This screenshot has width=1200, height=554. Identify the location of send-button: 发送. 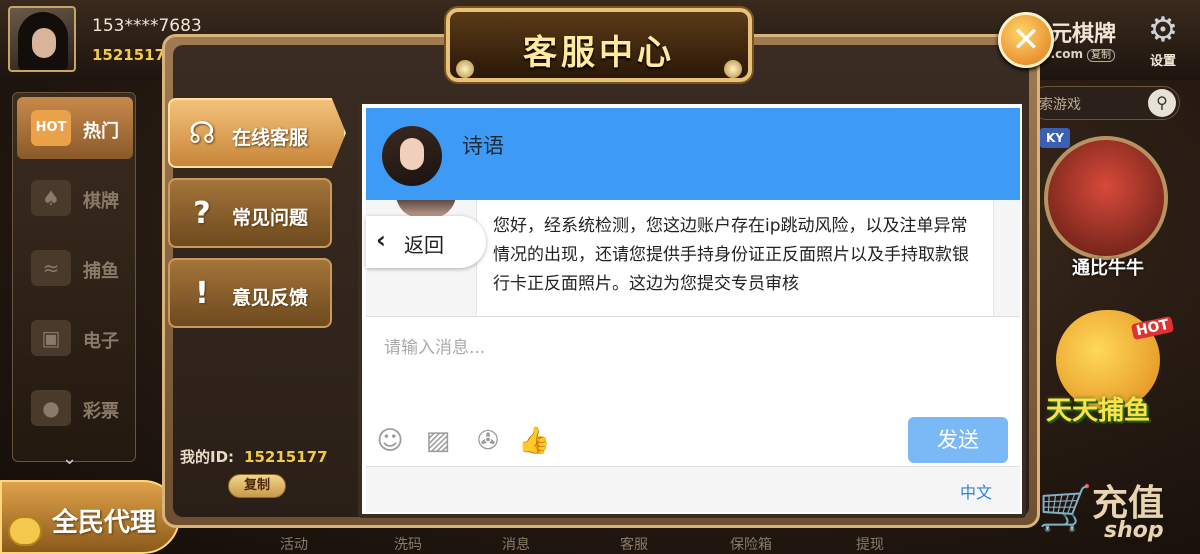
(958, 440).